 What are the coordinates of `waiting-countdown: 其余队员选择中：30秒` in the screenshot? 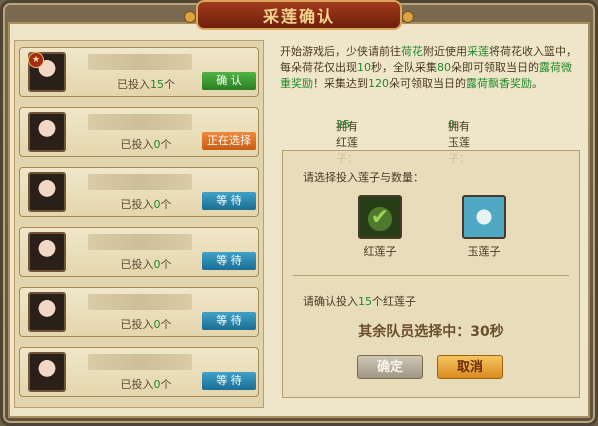 It's located at (431, 332).